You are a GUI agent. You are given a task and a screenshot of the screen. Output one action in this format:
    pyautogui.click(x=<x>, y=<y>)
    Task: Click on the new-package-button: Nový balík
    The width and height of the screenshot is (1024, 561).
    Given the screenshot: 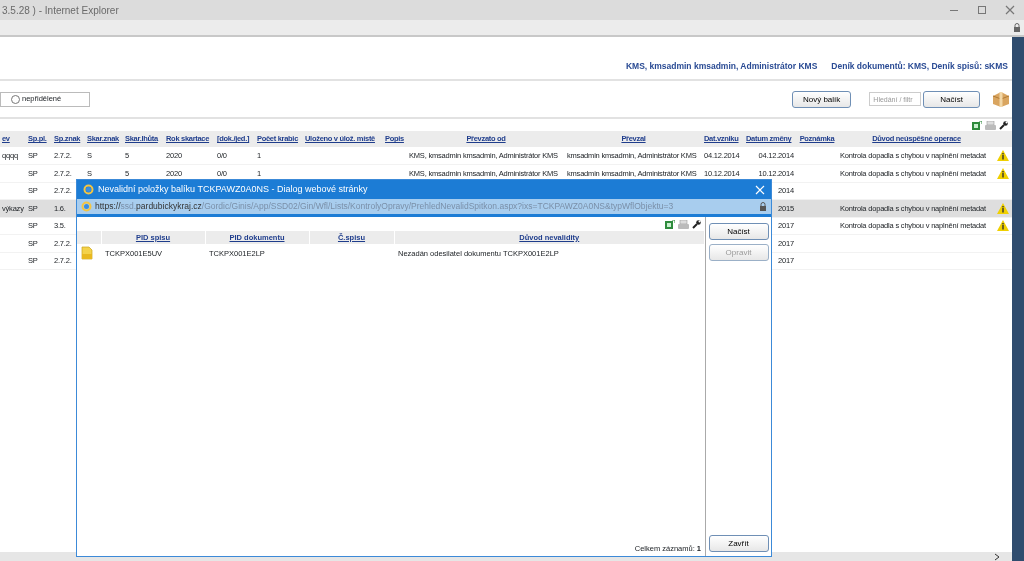 What is the action you would take?
    pyautogui.click(x=821, y=99)
    